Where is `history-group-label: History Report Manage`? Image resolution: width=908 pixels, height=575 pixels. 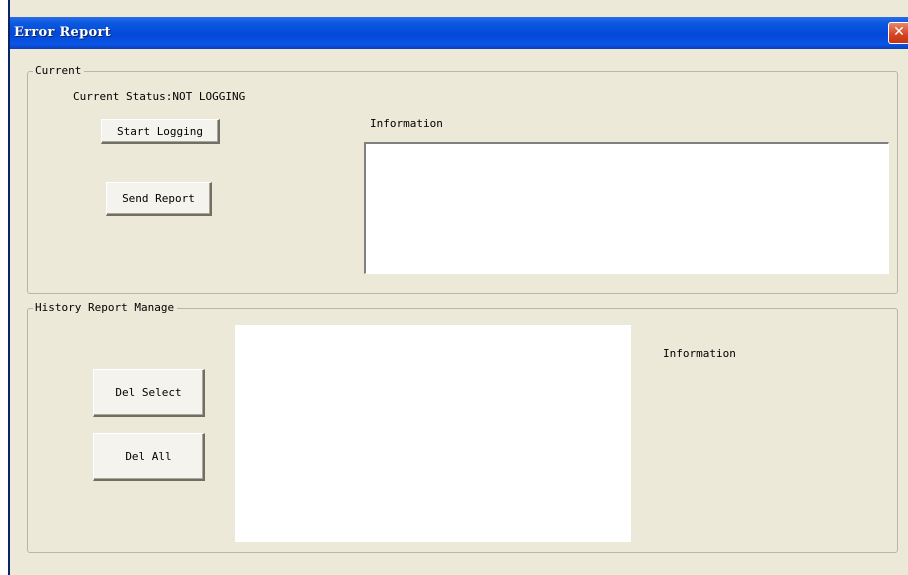 history-group-label: History Report Manage is located at coordinates (105, 308).